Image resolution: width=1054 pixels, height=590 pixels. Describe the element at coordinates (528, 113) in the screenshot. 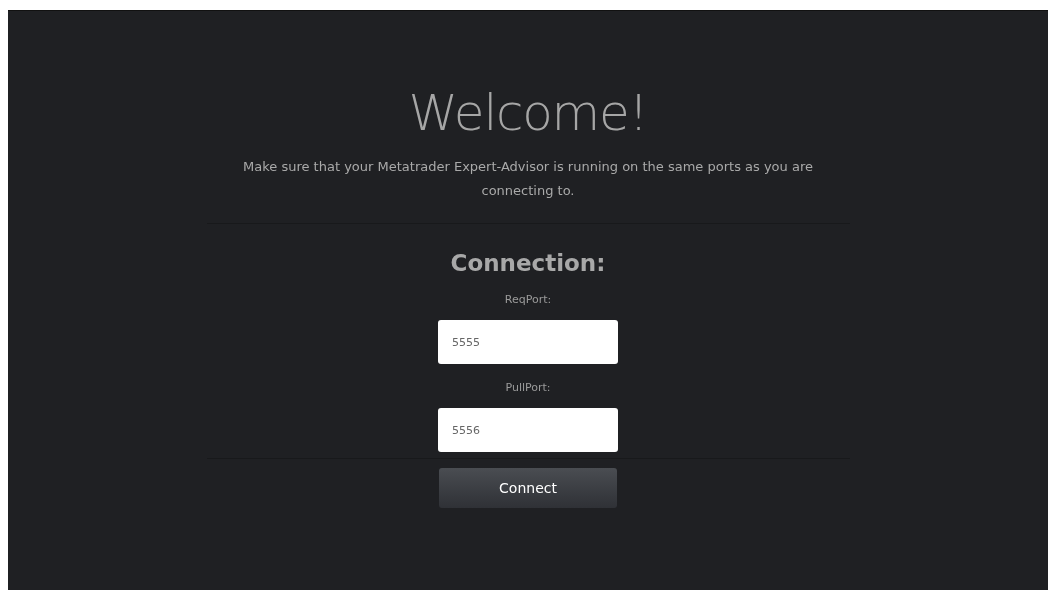

I see `welcome-heading: Welcome!` at that location.